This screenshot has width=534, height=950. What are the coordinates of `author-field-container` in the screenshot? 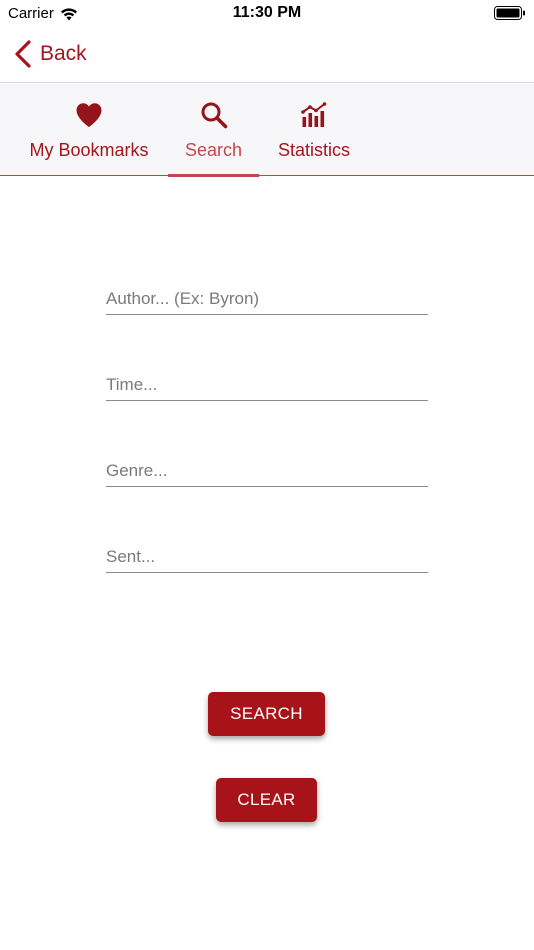 It's located at (267, 295).